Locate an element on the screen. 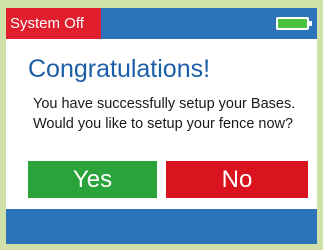 The width and height of the screenshot is (323, 250). no-button: No is located at coordinates (237, 179).